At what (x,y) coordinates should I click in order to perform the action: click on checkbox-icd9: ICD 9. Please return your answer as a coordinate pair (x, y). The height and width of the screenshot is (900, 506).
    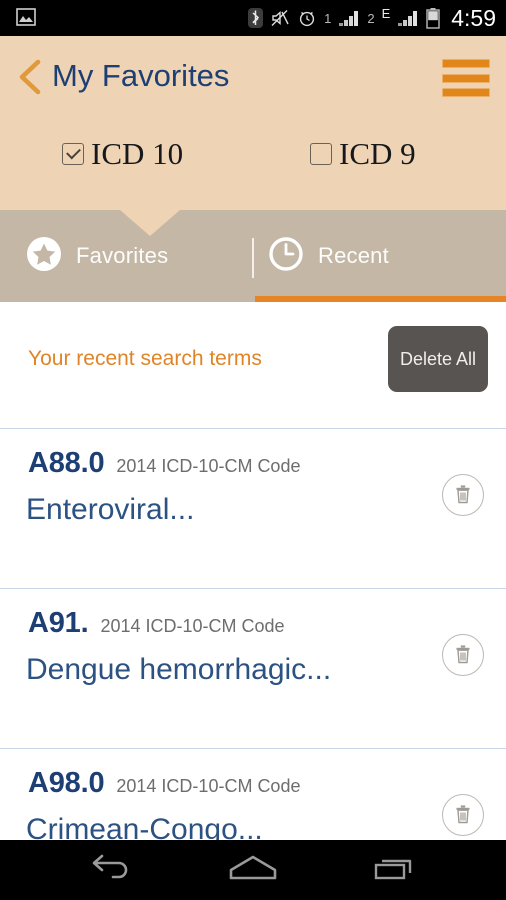
    Looking at the image, I should click on (363, 153).